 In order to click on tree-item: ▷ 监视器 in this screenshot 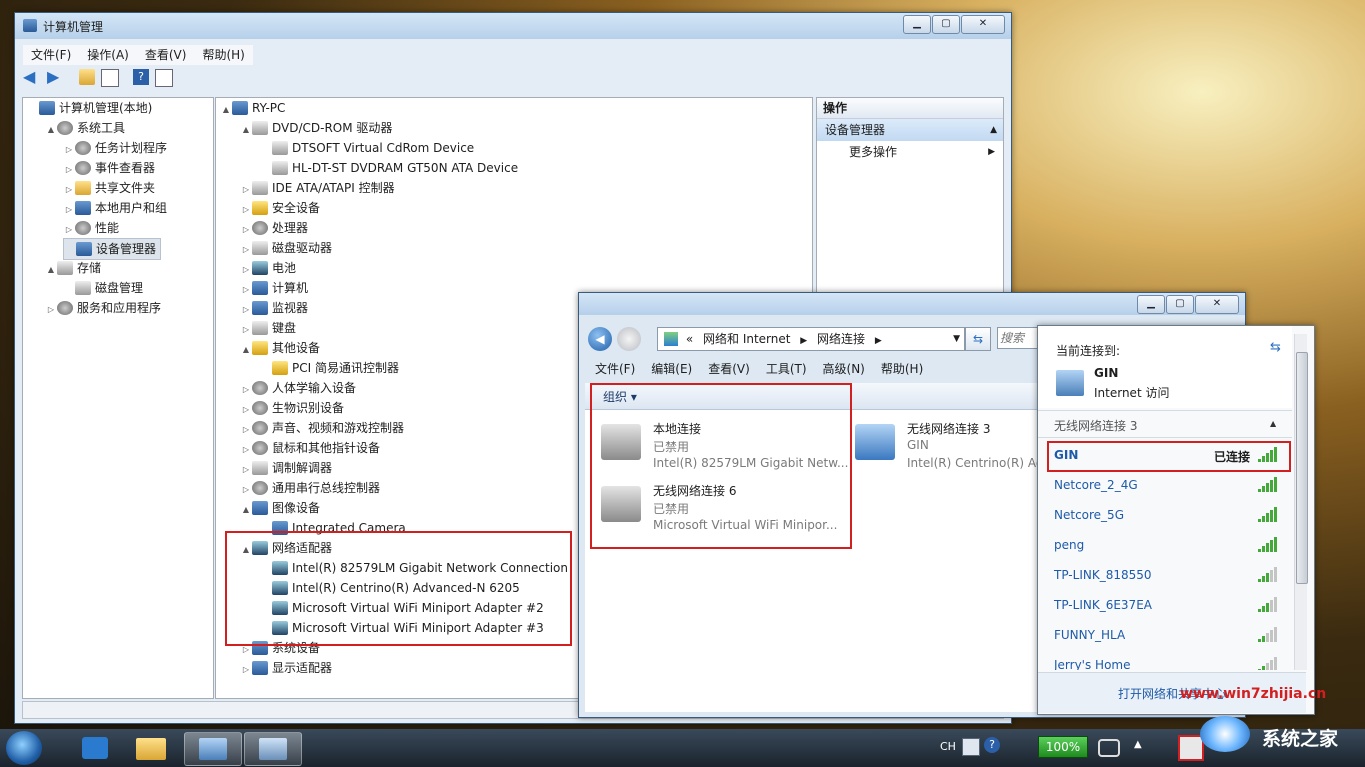, I will do `click(274, 308)`.